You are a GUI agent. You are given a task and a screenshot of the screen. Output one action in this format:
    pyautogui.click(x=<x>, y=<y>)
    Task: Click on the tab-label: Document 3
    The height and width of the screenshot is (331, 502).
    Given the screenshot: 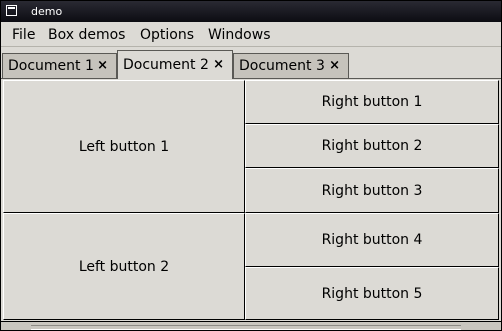 What is the action you would take?
    pyautogui.click(x=282, y=66)
    